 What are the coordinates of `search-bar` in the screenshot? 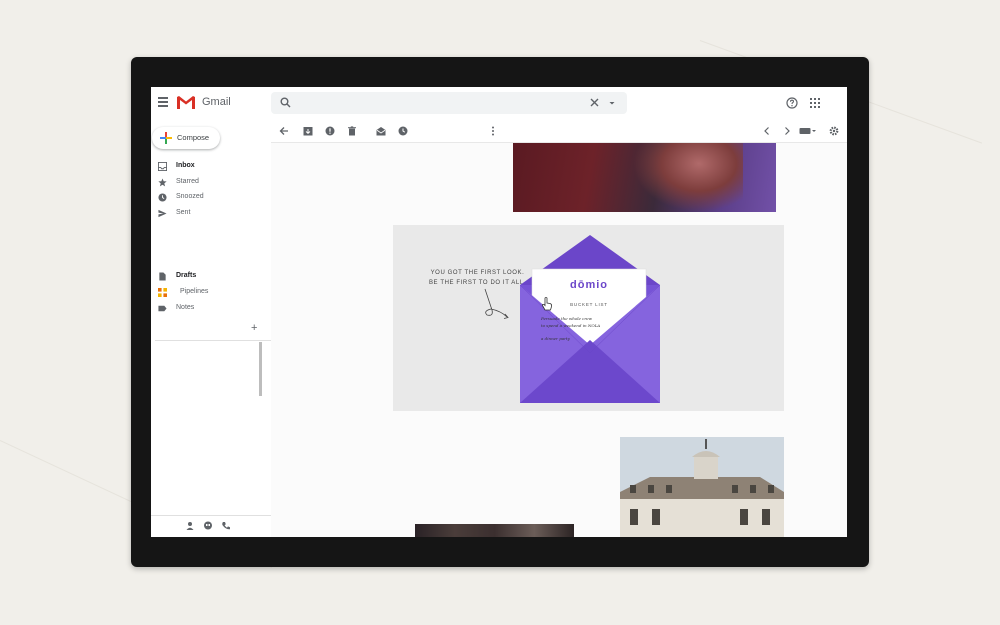 It's located at (449, 103).